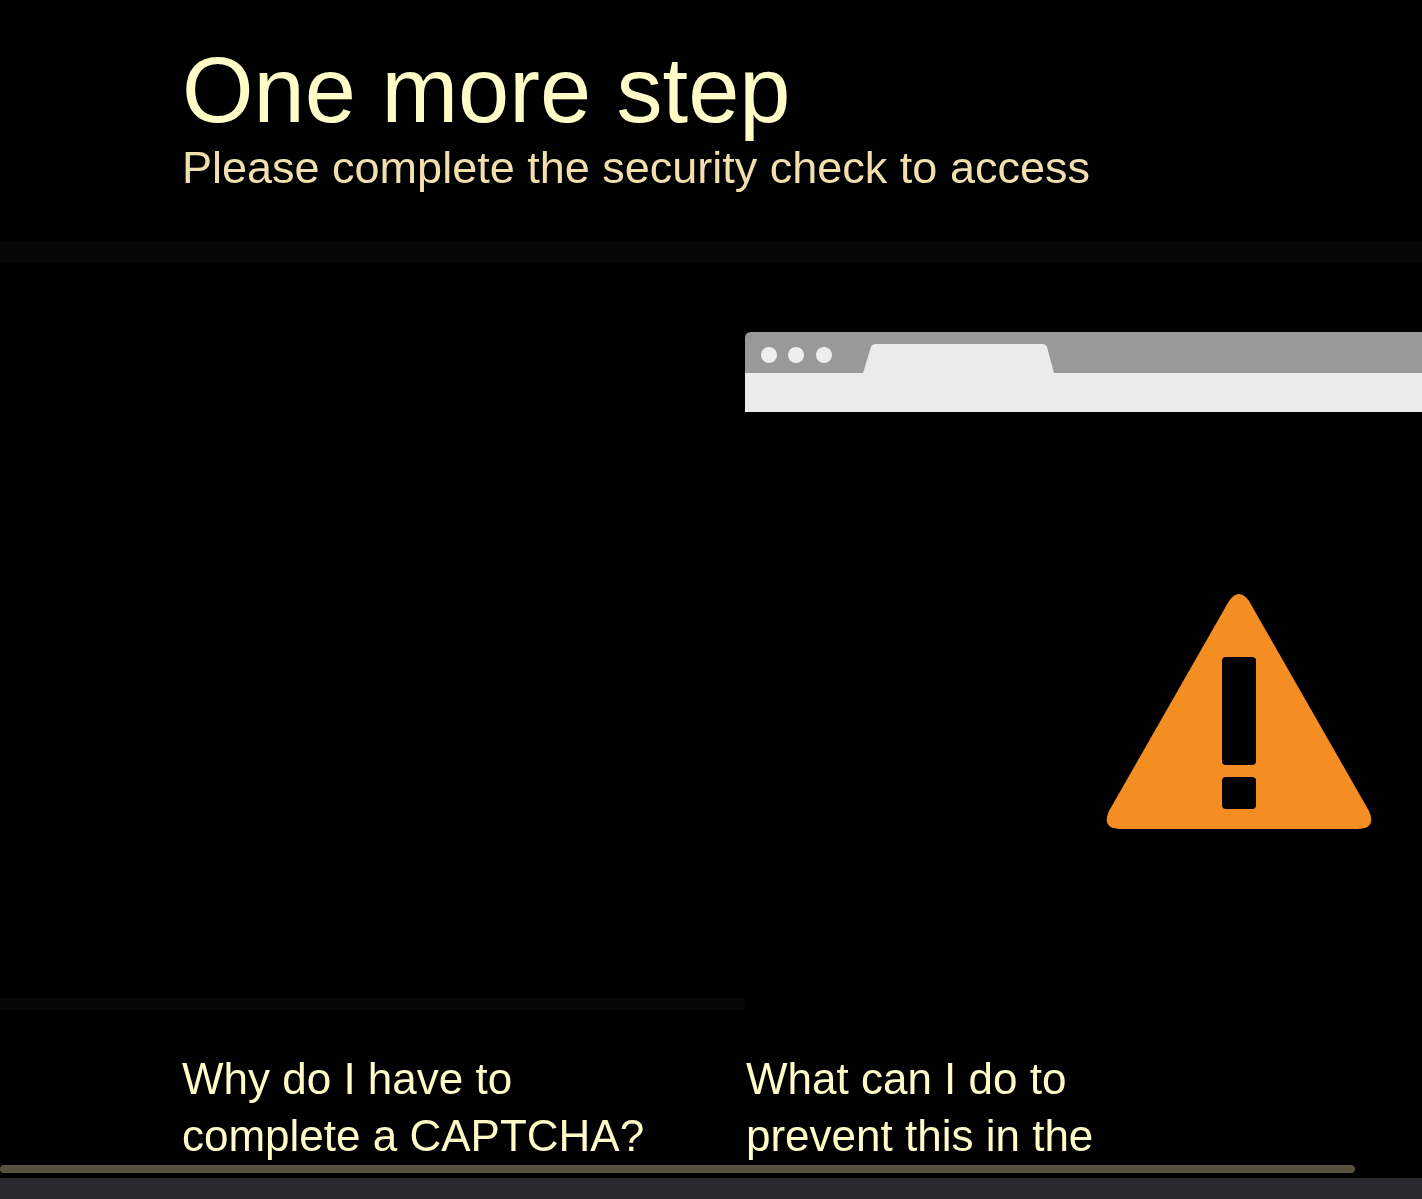 The height and width of the screenshot is (1199, 1422). Describe the element at coordinates (486, 90) in the screenshot. I see `page-title: One more step` at that location.